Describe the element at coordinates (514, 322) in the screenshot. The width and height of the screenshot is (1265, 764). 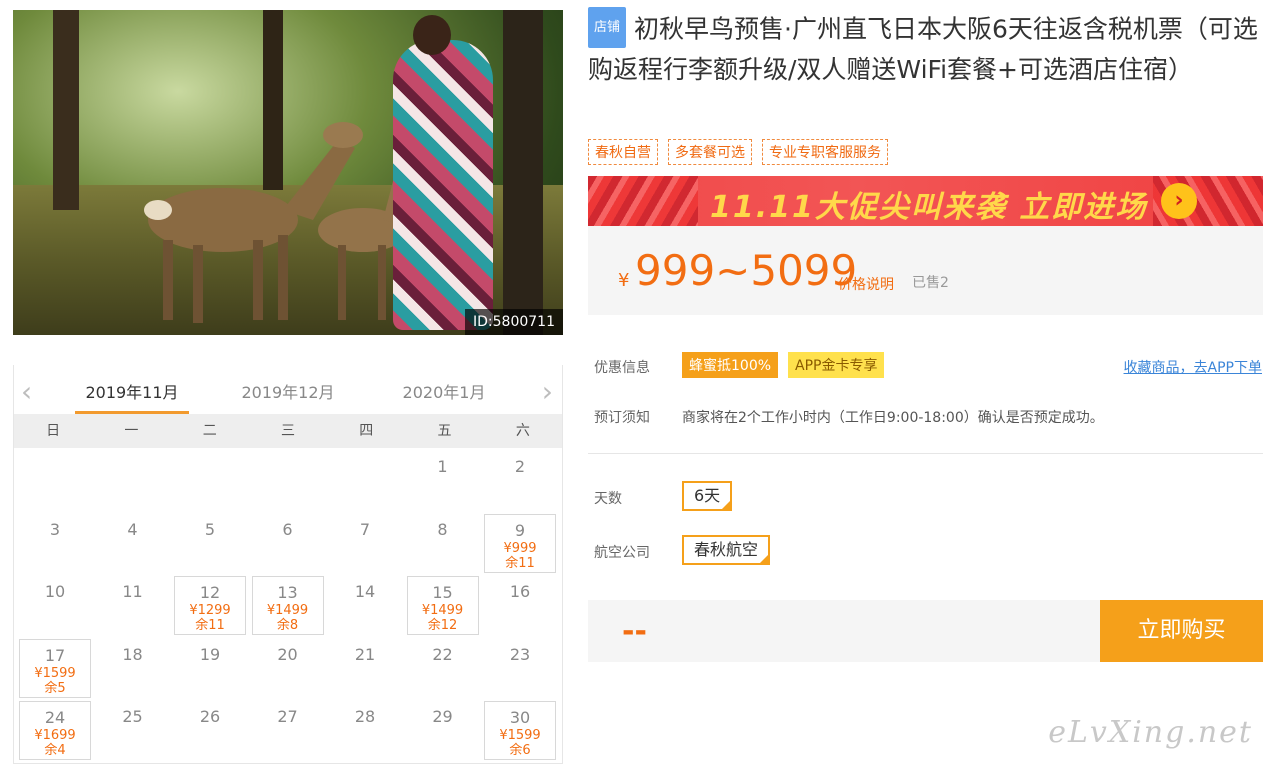
I see `photo-id-badge: ID:5800711` at that location.